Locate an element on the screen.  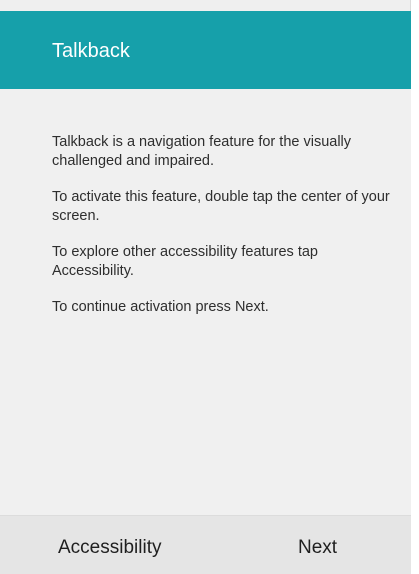
next-button: Next is located at coordinates (317, 548).